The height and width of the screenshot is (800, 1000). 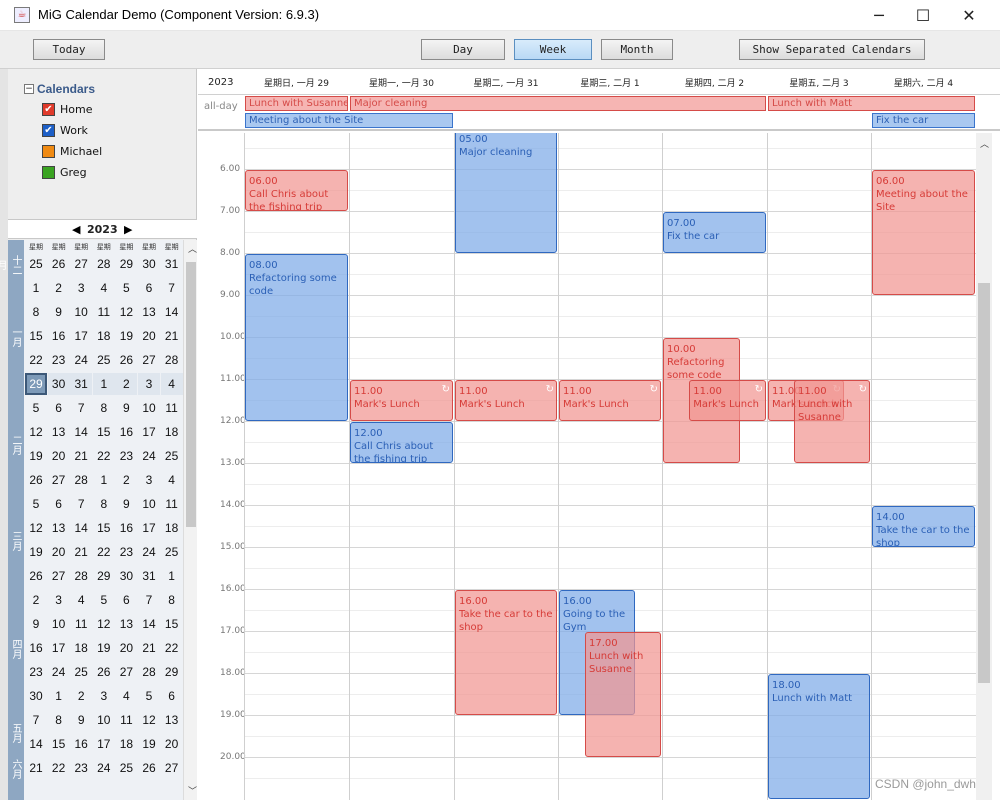 I want to click on mini-scroll-thumb, so click(x=191, y=394).